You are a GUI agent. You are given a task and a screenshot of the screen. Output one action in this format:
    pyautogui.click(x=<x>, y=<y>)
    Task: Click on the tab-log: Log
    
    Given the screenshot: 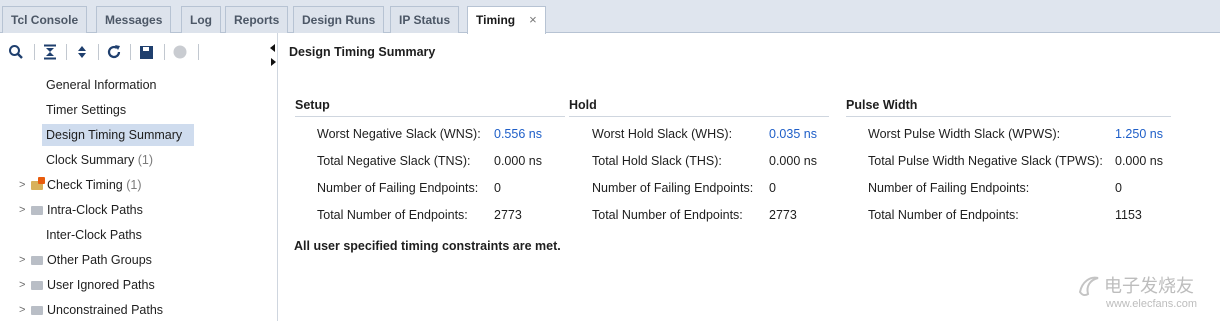 What is the action you would take?
    pyautogui.click(x=201, y=19)
    